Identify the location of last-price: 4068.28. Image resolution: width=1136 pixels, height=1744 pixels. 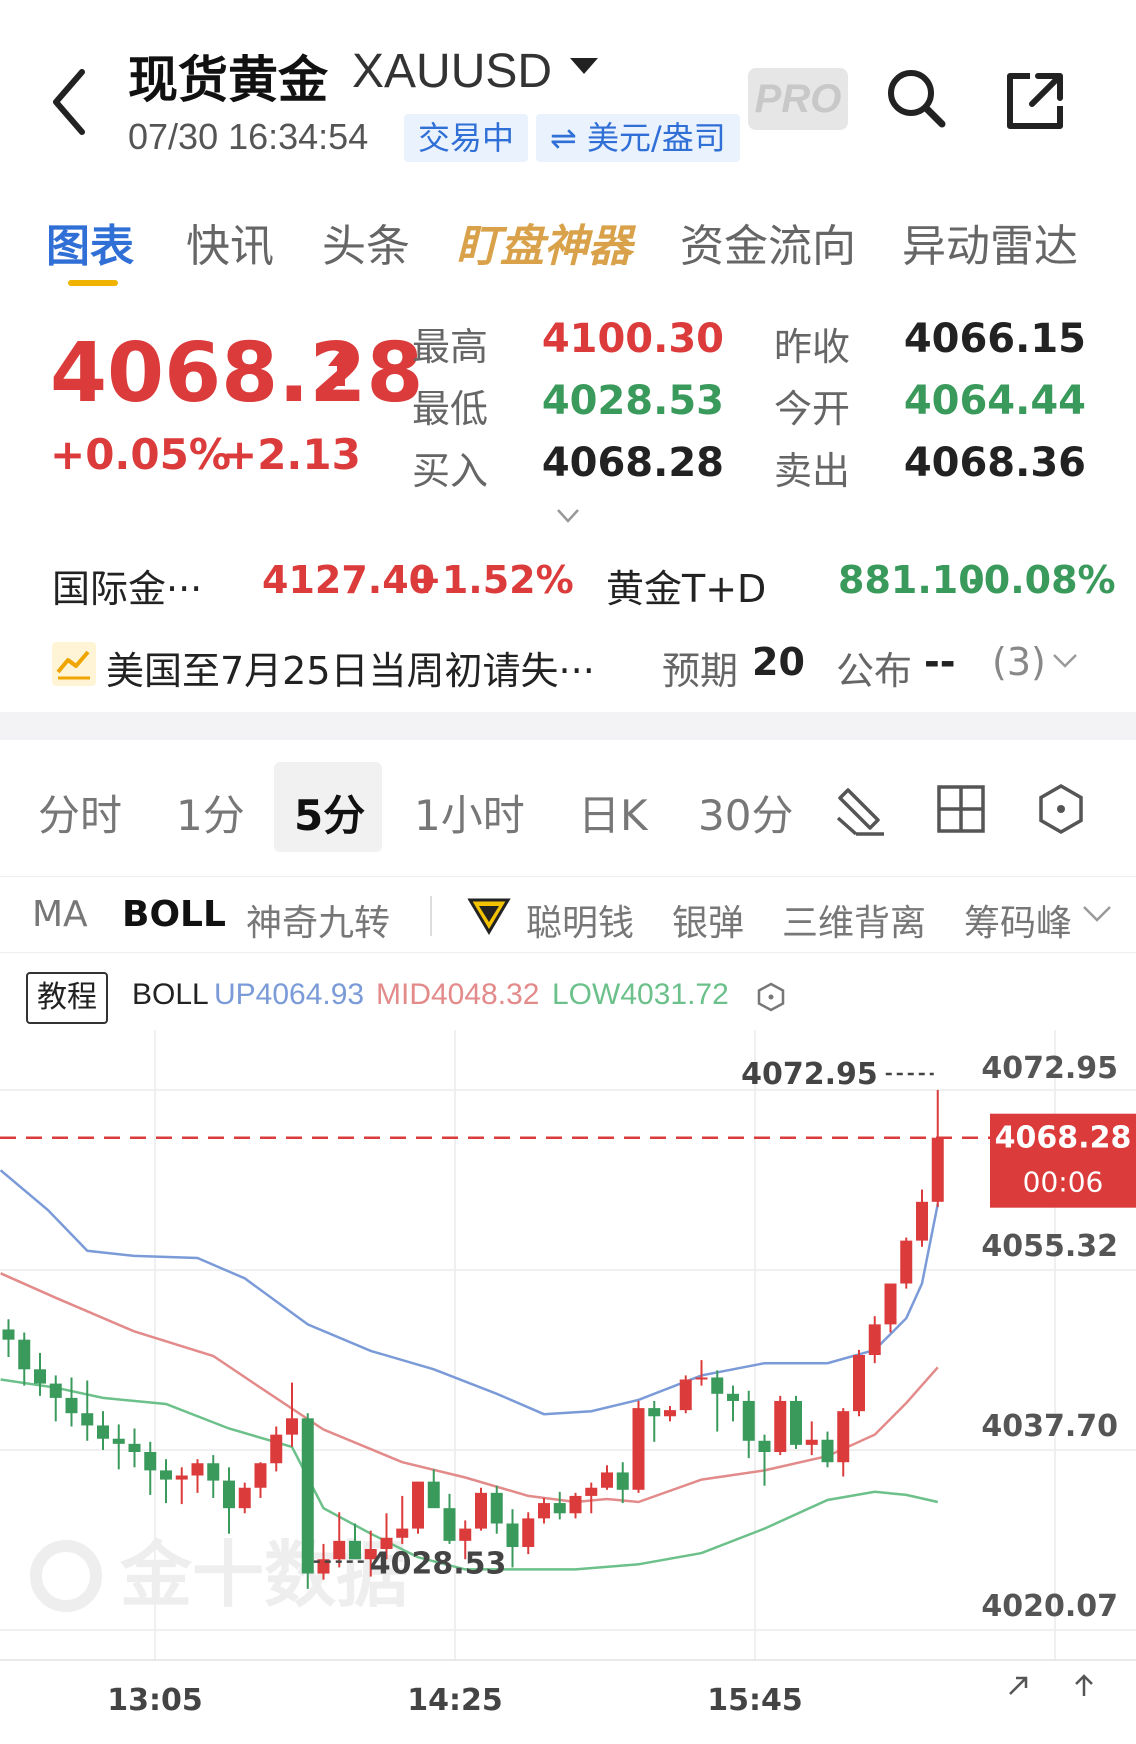
(237, 373).